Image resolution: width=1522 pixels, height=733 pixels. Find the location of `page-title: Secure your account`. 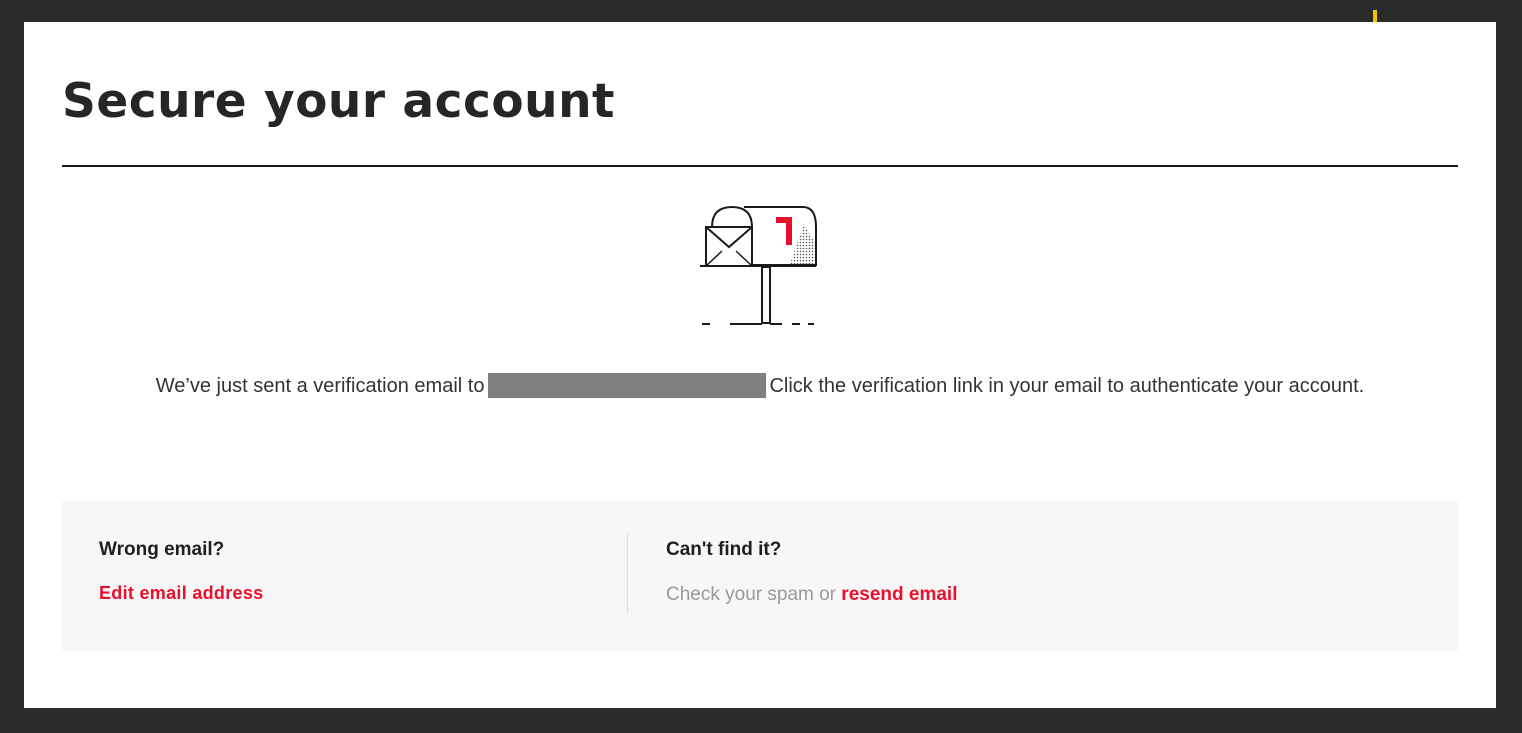

page-title: Secure your account is located at coordinates (339, 101).